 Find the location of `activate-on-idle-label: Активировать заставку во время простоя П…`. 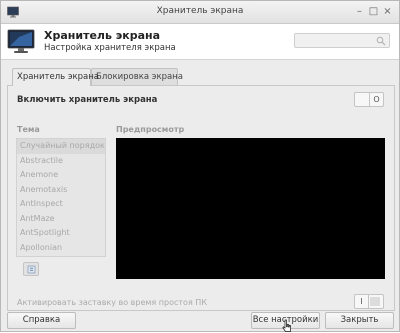

activate-on-idle-label: Активировать заставку во время простоя П… is located at coordinates (112, 302).